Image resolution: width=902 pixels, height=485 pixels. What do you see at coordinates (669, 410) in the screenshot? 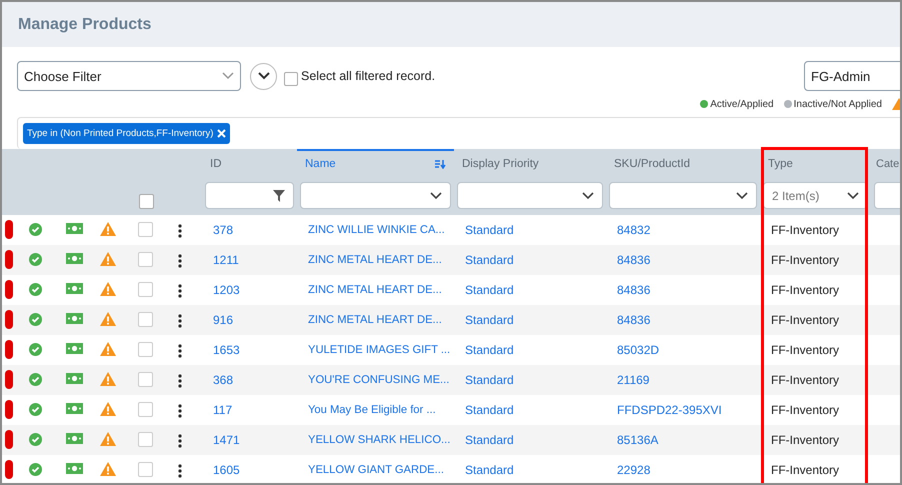
I see `table-link: FFDSPD22-395XVI` at bounding box center [669, 410].